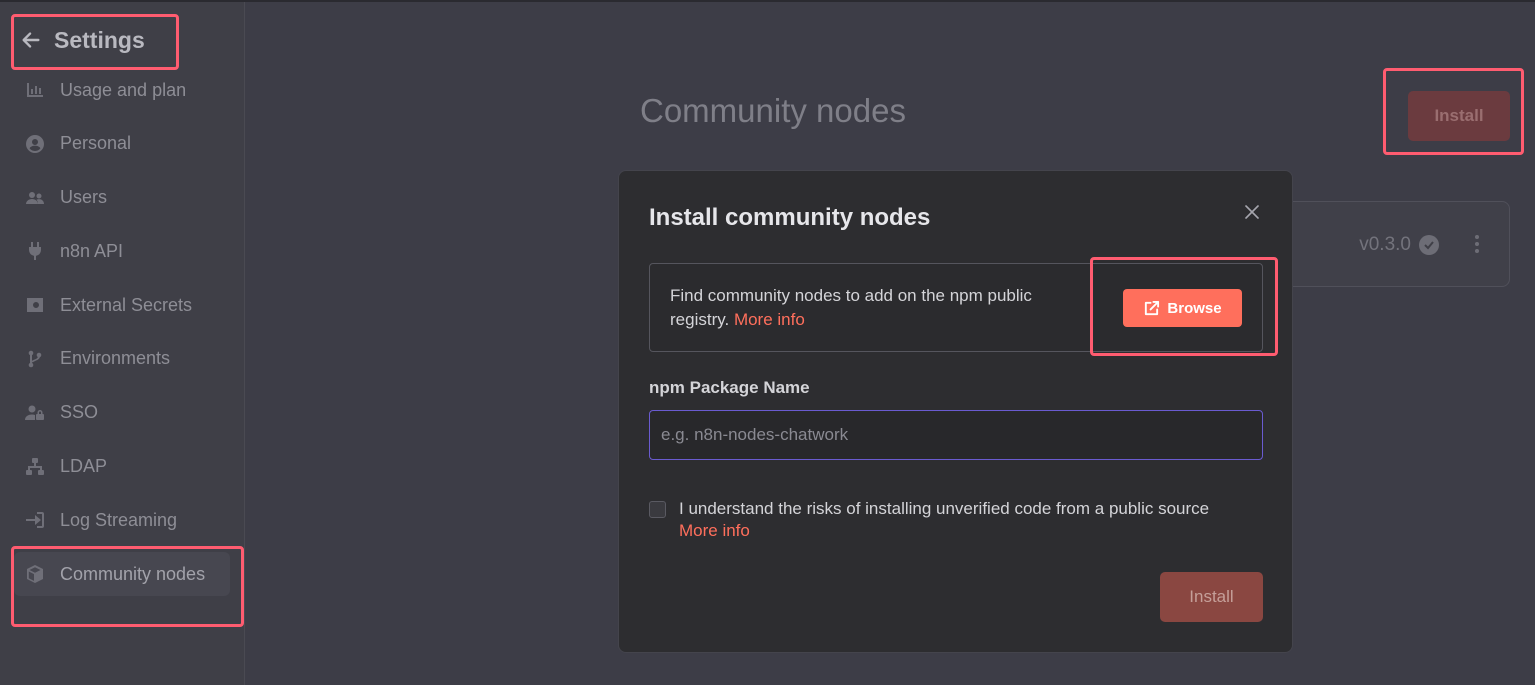 This screenshot has height=685, width=1535. I want to click on sidebar-item-n8n-api: n8n API, so click(122, 251).